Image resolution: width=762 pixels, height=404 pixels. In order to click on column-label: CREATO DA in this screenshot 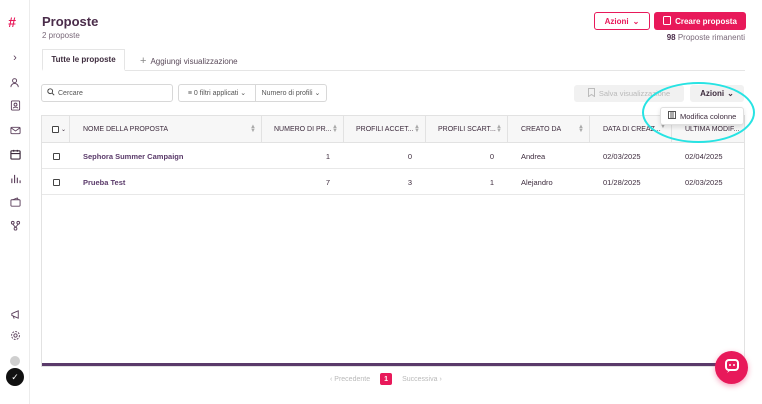, I will do `click(541, 129)`.